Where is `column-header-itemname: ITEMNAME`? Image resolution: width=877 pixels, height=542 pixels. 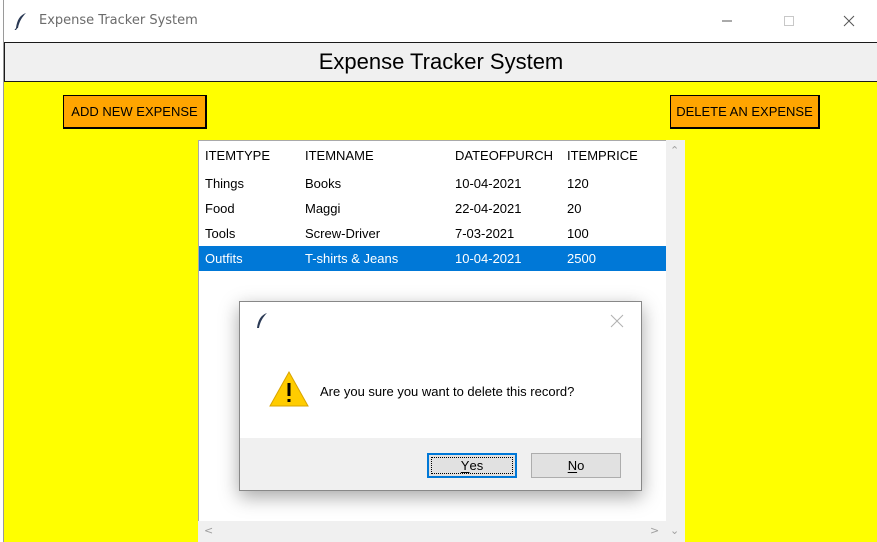 column-header-itemname: ITEMNAME is located at coordinates (339, 155).